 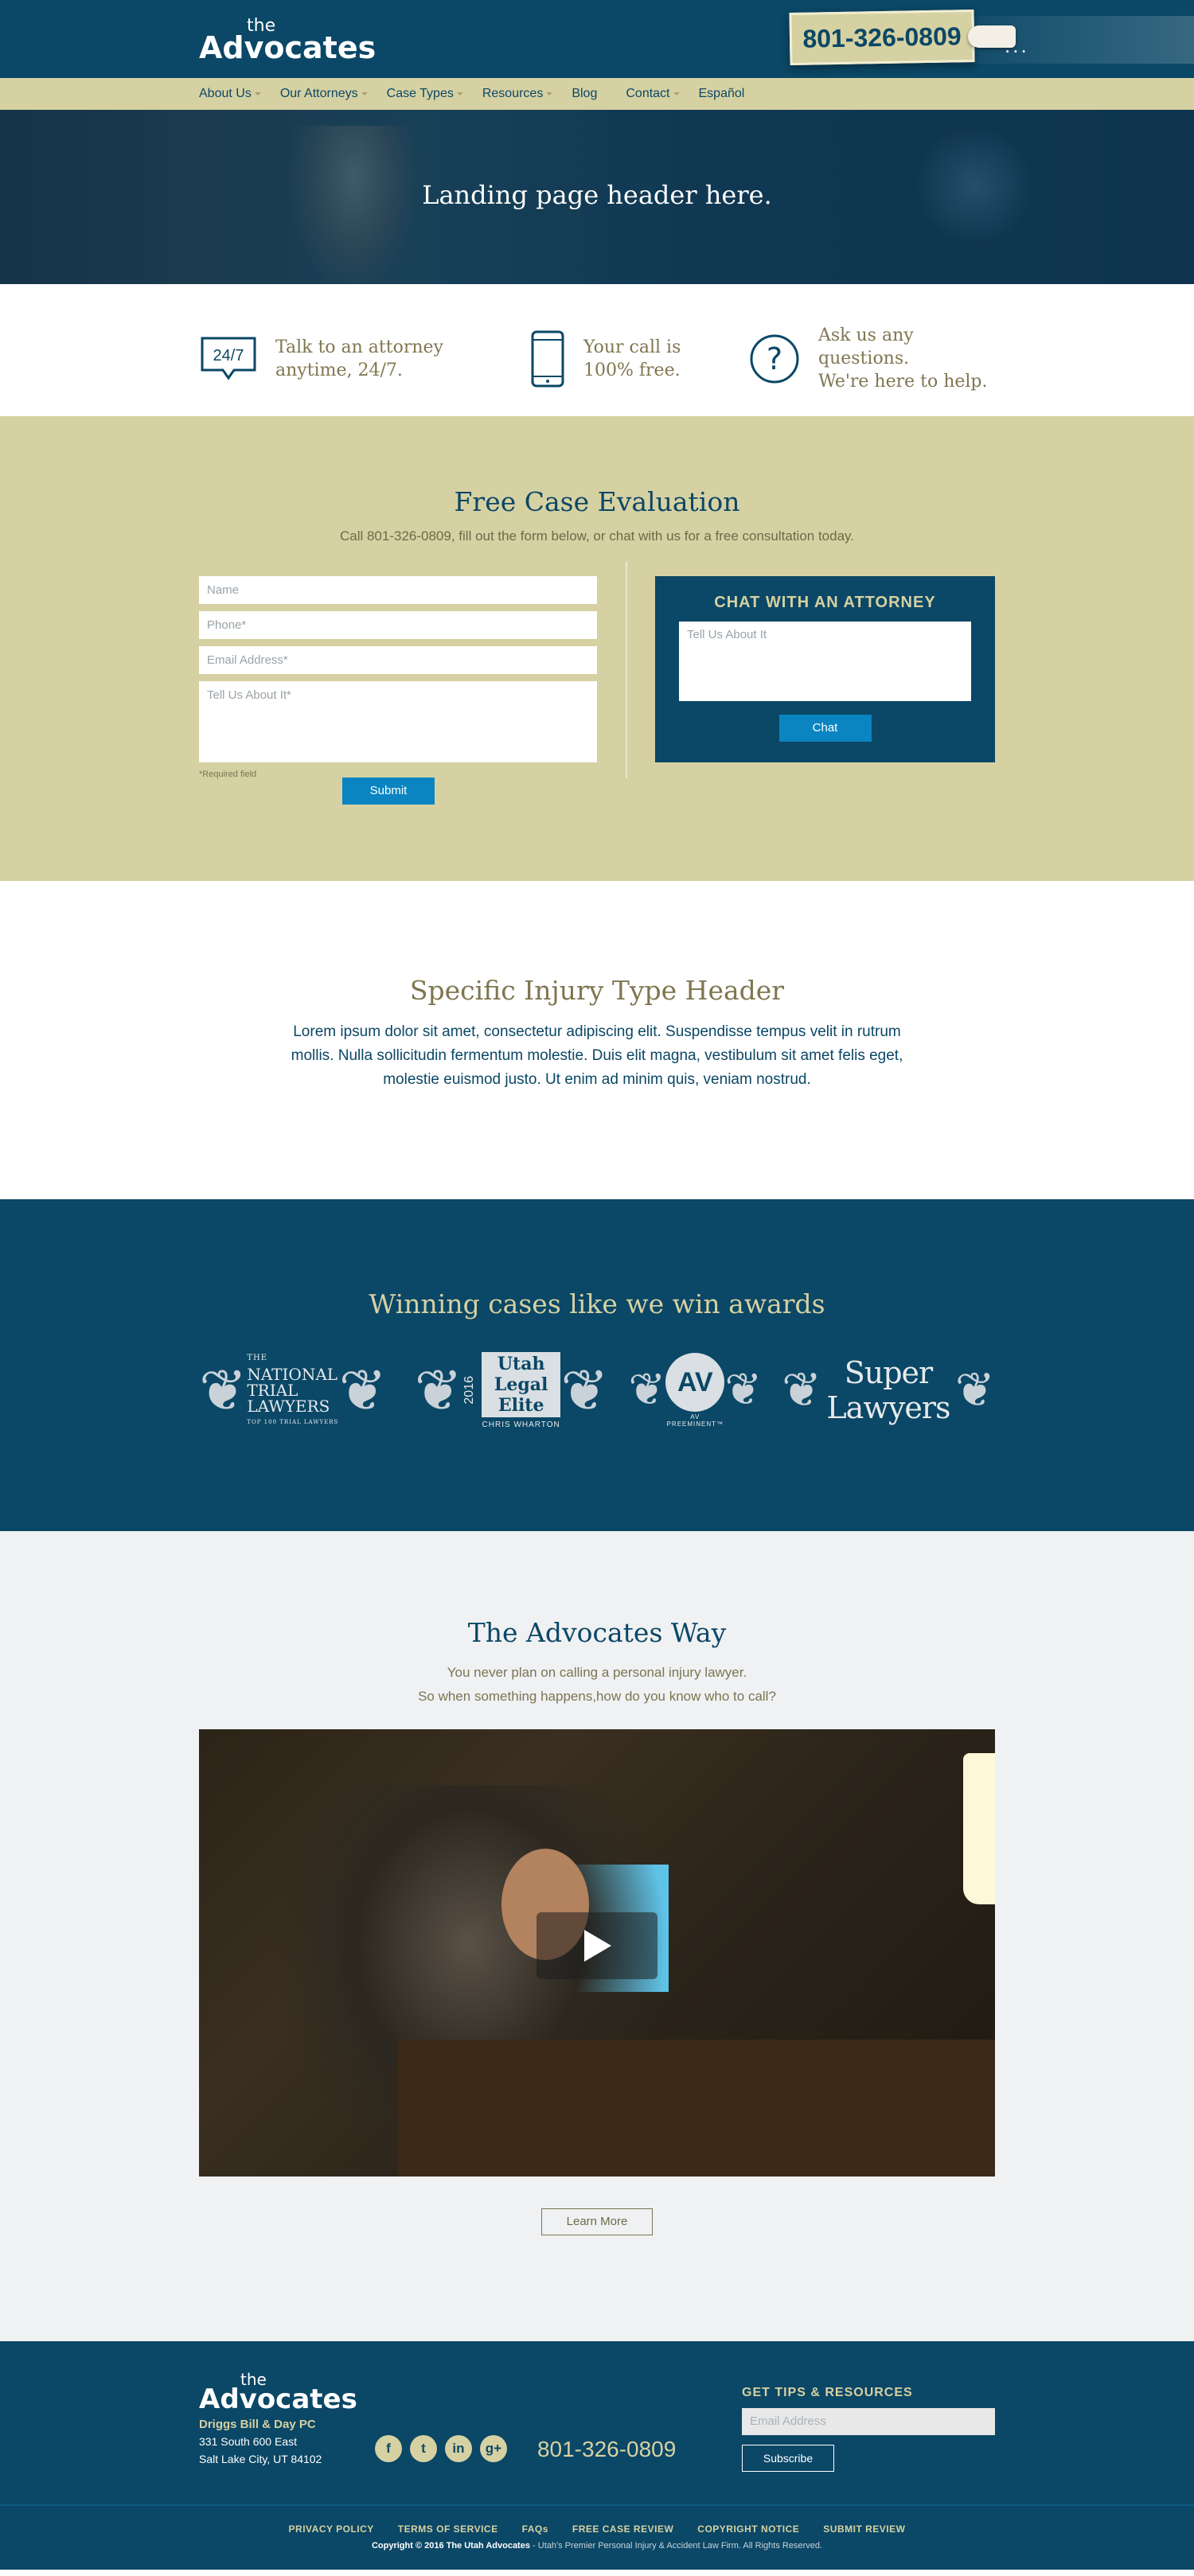 What do you see at coordinates (448, 2529) in the screenshot?
I see `footer-link-terms: TERMS OF SERVICE` at bounding box center [448, 2529].